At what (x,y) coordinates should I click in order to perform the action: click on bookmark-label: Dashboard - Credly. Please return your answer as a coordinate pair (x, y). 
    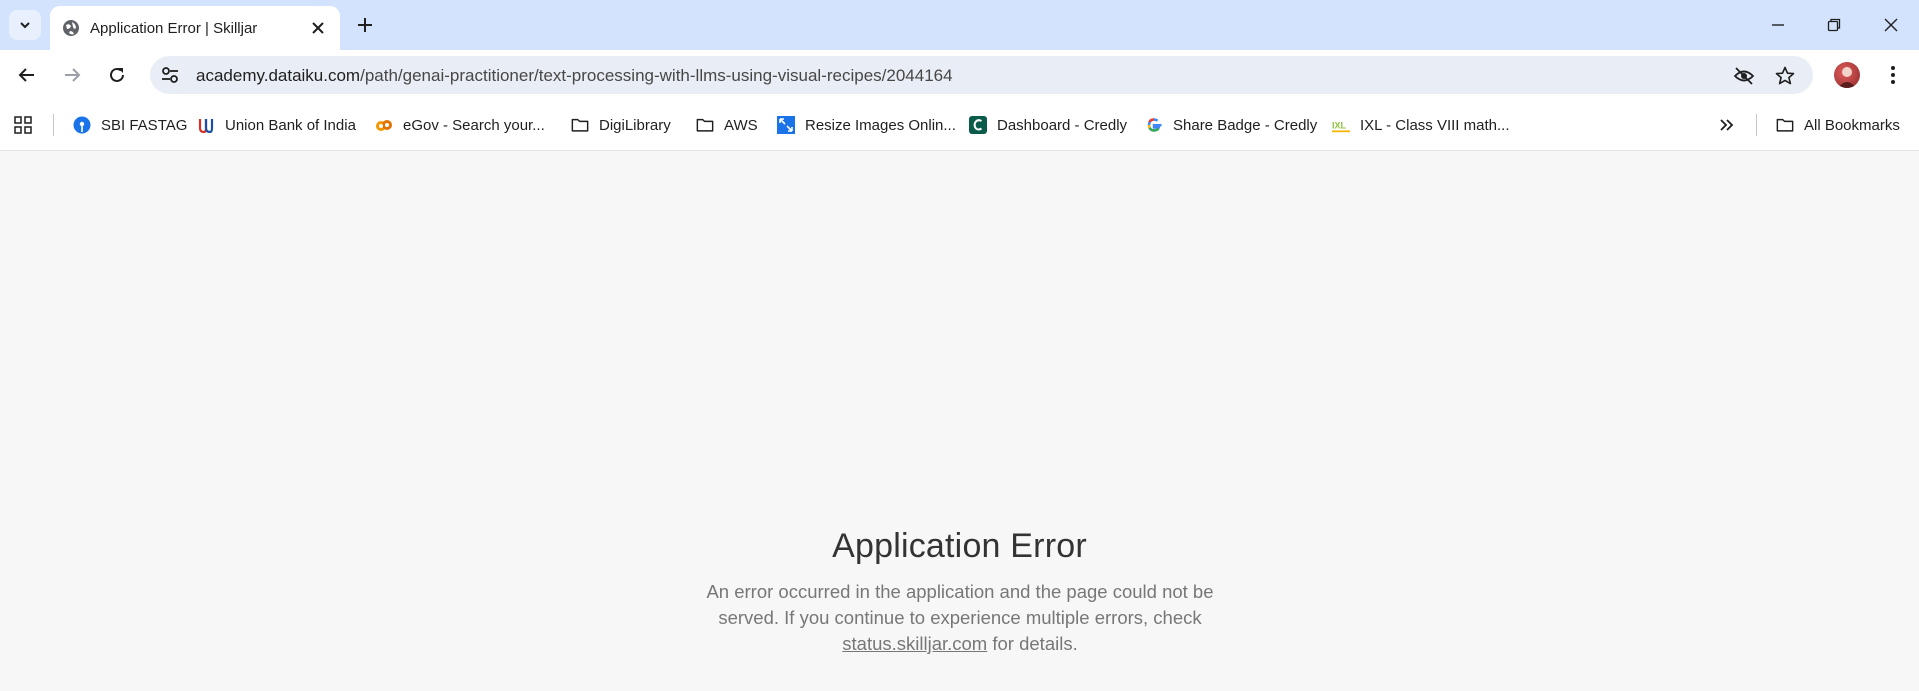
    Looking at the image, I should click on (1062, 125).